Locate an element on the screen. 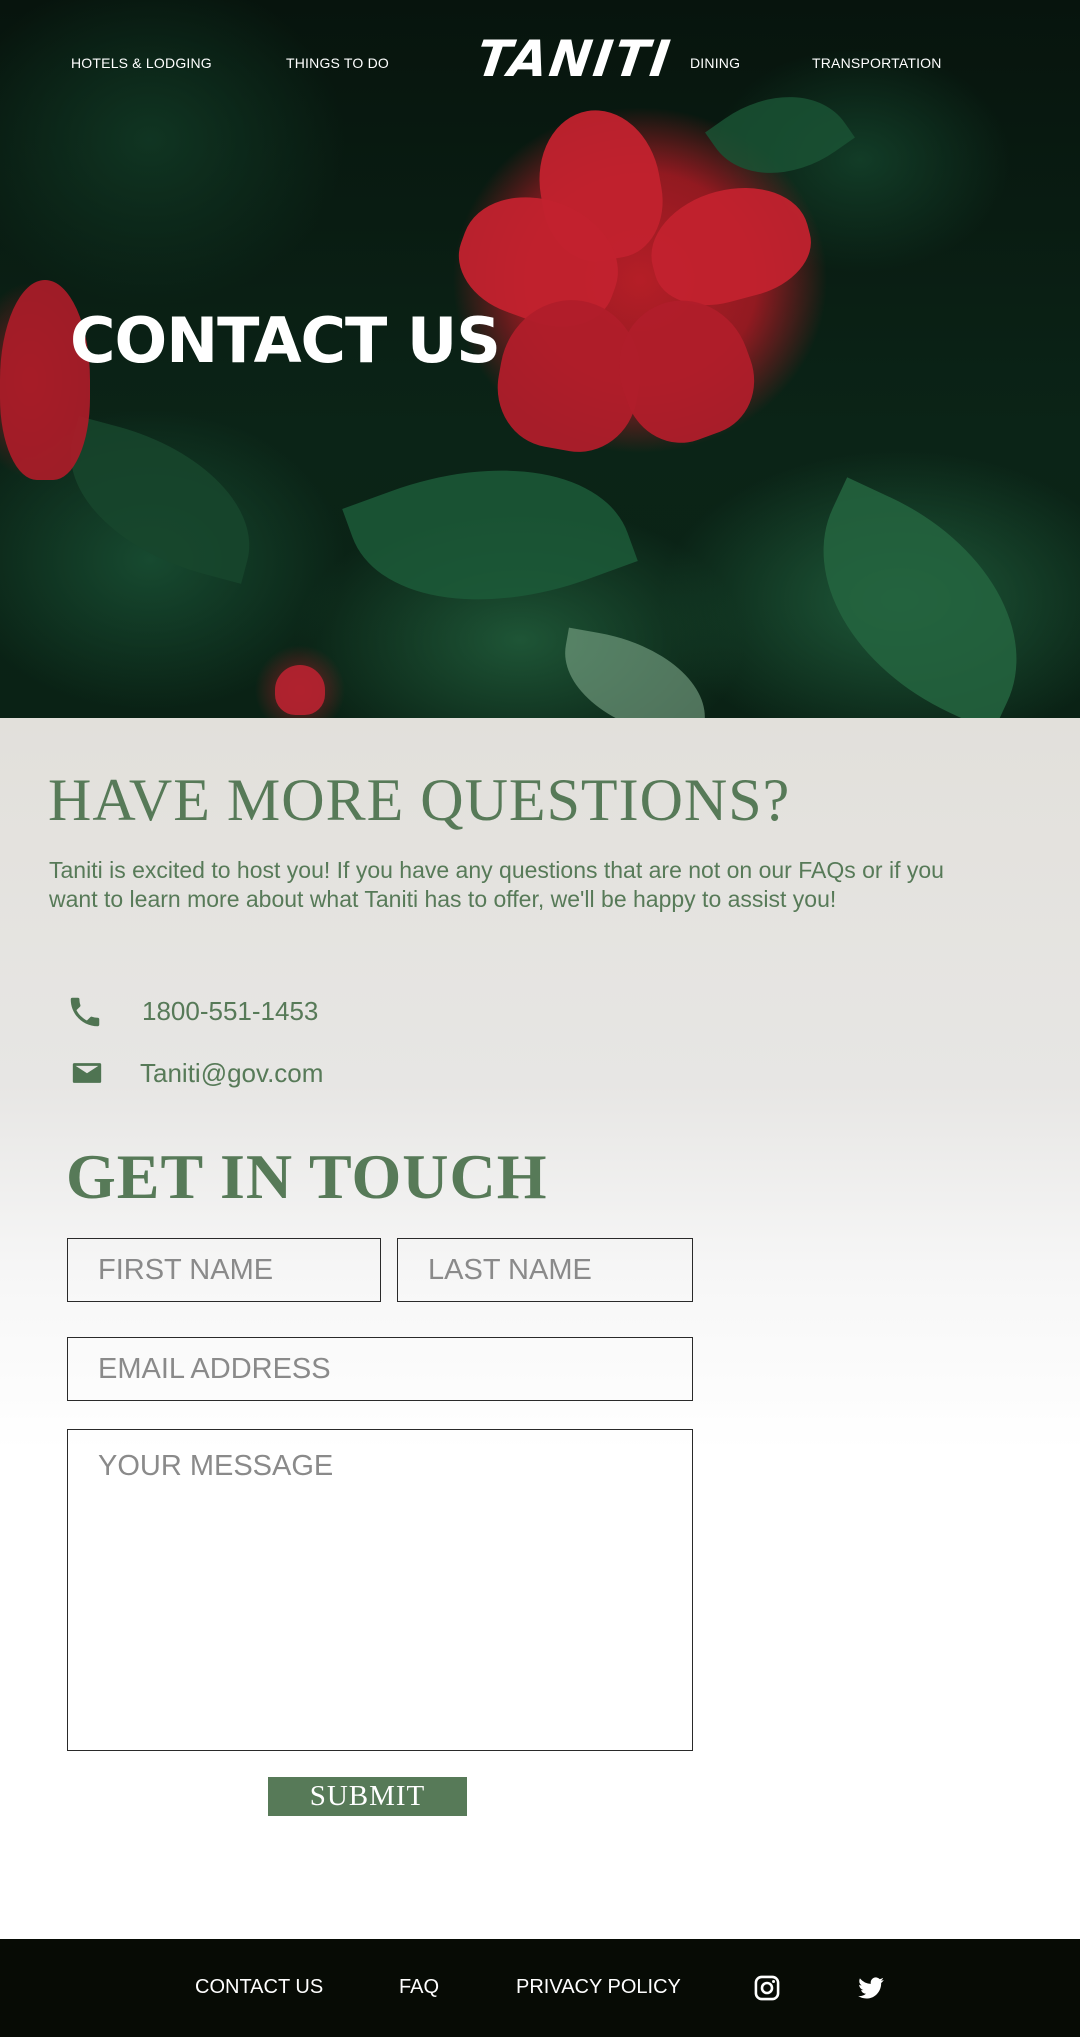 Image resolution: width=1080 pixels, height=2037 pixels. last-name-input is located at coordinates (545, 1270).